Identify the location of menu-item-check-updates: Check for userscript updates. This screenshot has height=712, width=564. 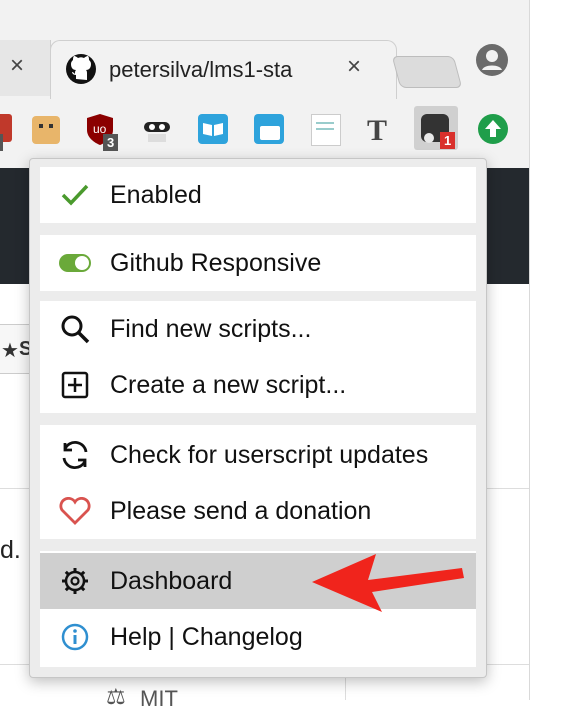
(258, 455).